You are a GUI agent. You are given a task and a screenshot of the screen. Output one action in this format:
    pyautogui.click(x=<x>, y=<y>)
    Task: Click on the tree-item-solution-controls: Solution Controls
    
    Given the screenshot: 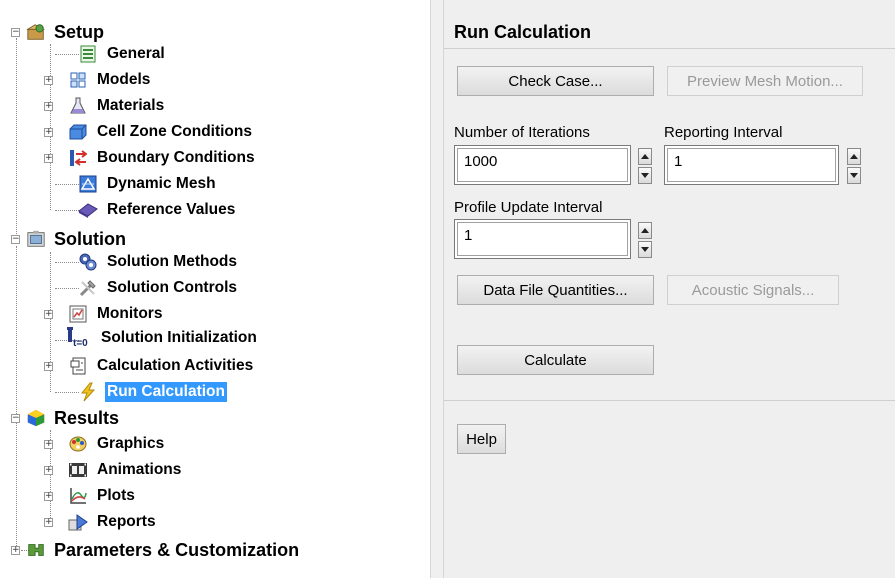 What is the action you would take?
    pyautogui.click(x=158, y=288)
    